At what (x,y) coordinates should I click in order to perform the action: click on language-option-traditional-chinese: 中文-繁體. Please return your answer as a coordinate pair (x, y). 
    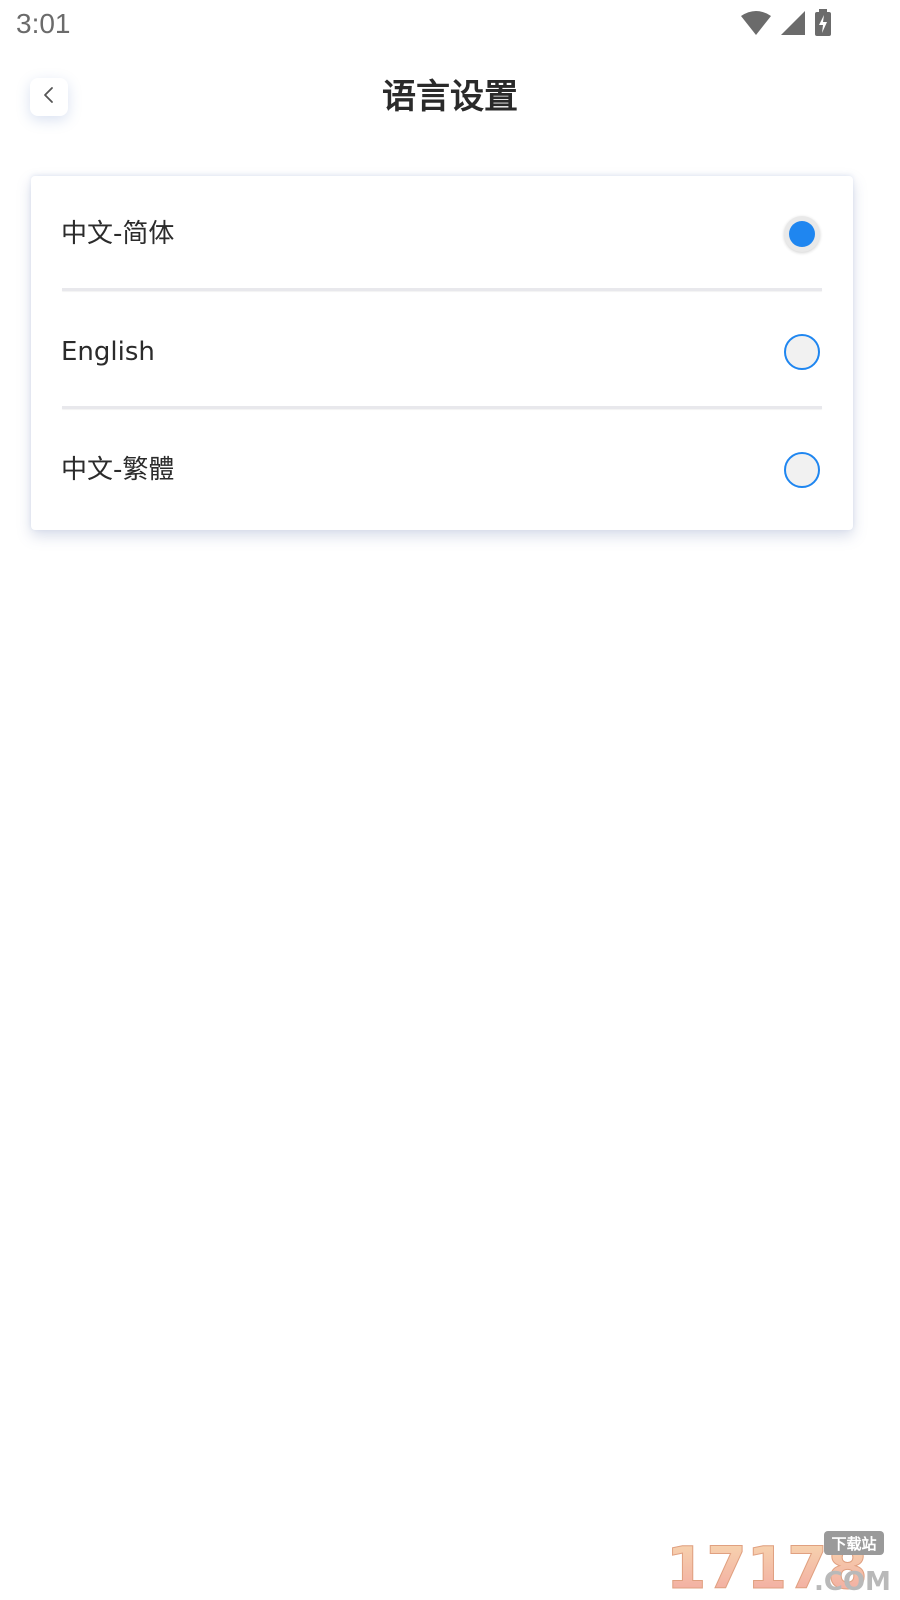
    Looking at the image, I should click on (442, 471).